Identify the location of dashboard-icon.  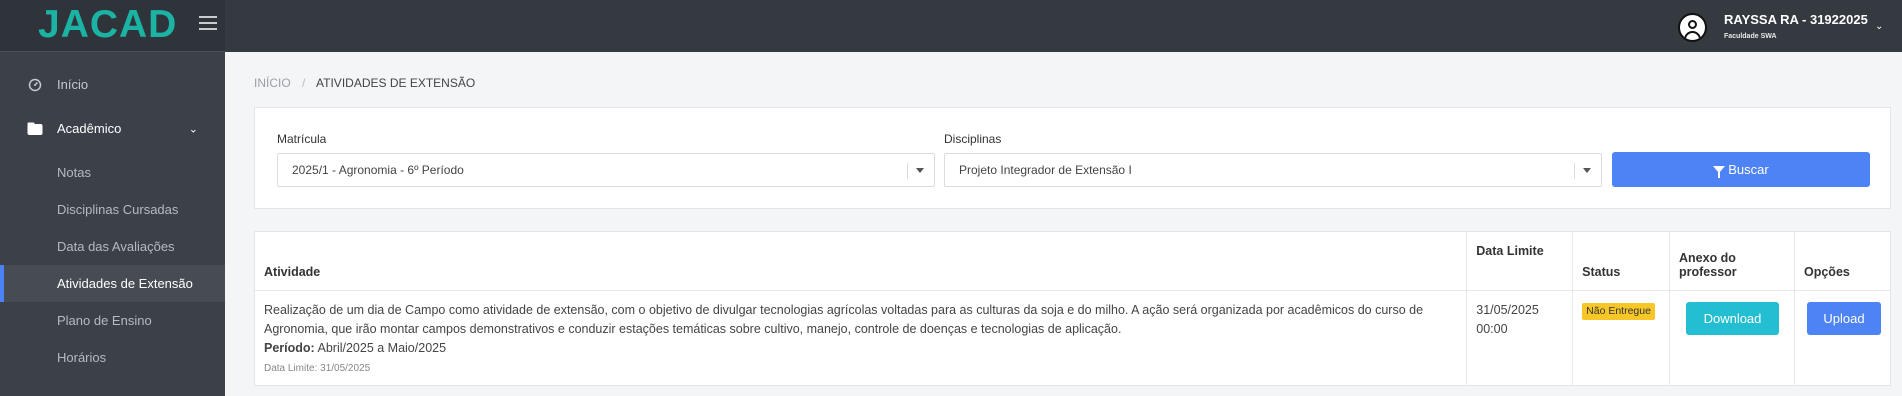
(35, 85).